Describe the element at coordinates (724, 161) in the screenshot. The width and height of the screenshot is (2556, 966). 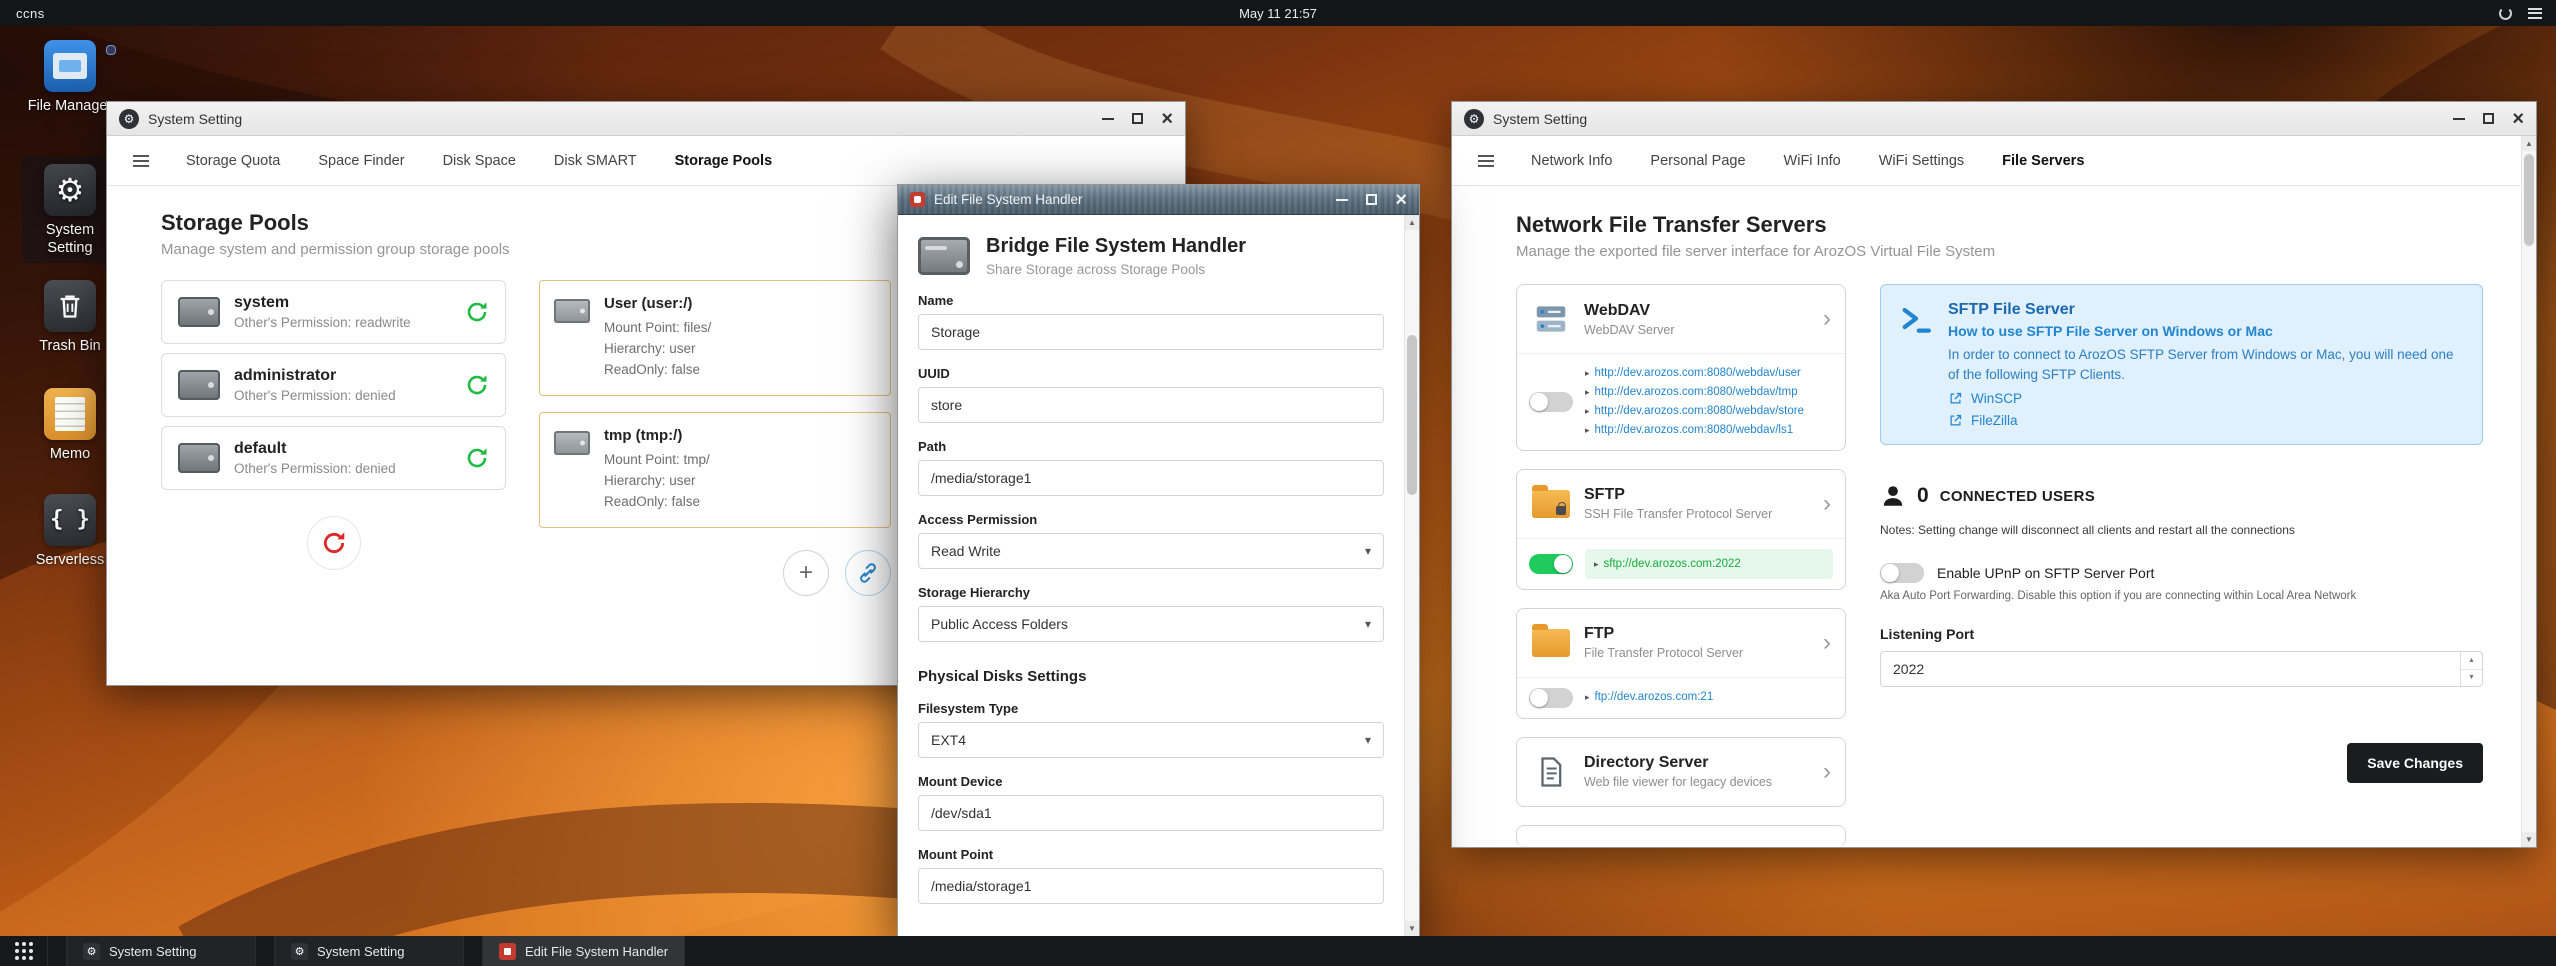
I see `tab-storage-pools: Storage Pools` at that location.